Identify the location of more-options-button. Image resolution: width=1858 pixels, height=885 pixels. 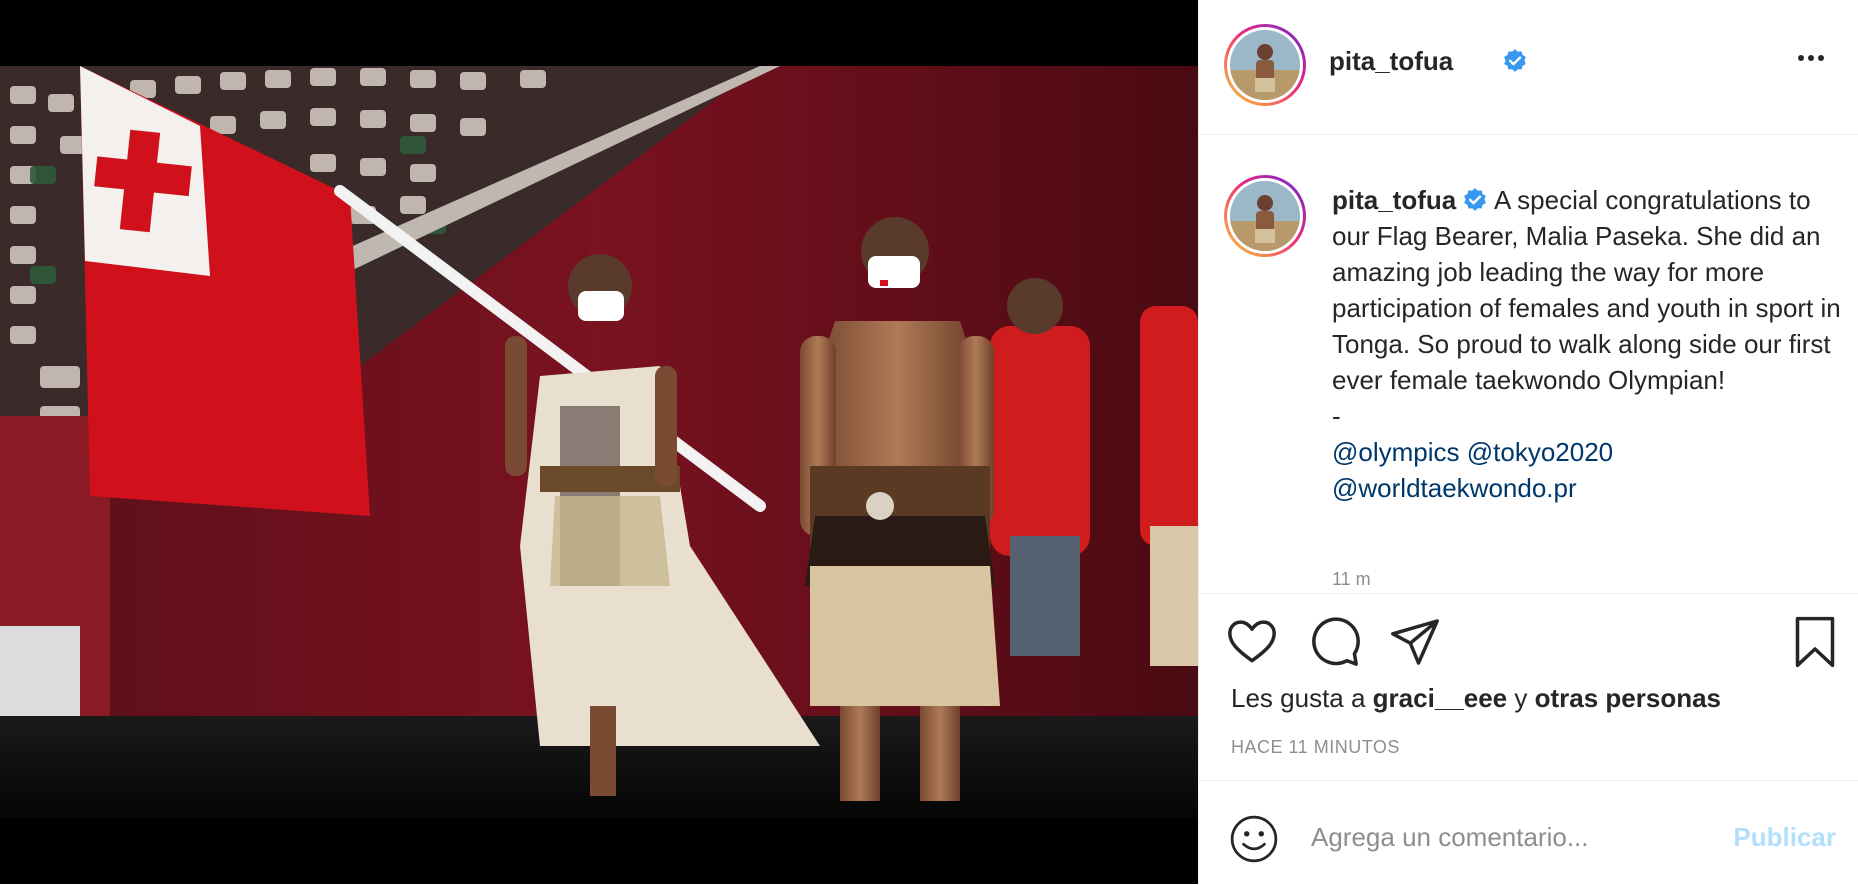
(1816, 63).